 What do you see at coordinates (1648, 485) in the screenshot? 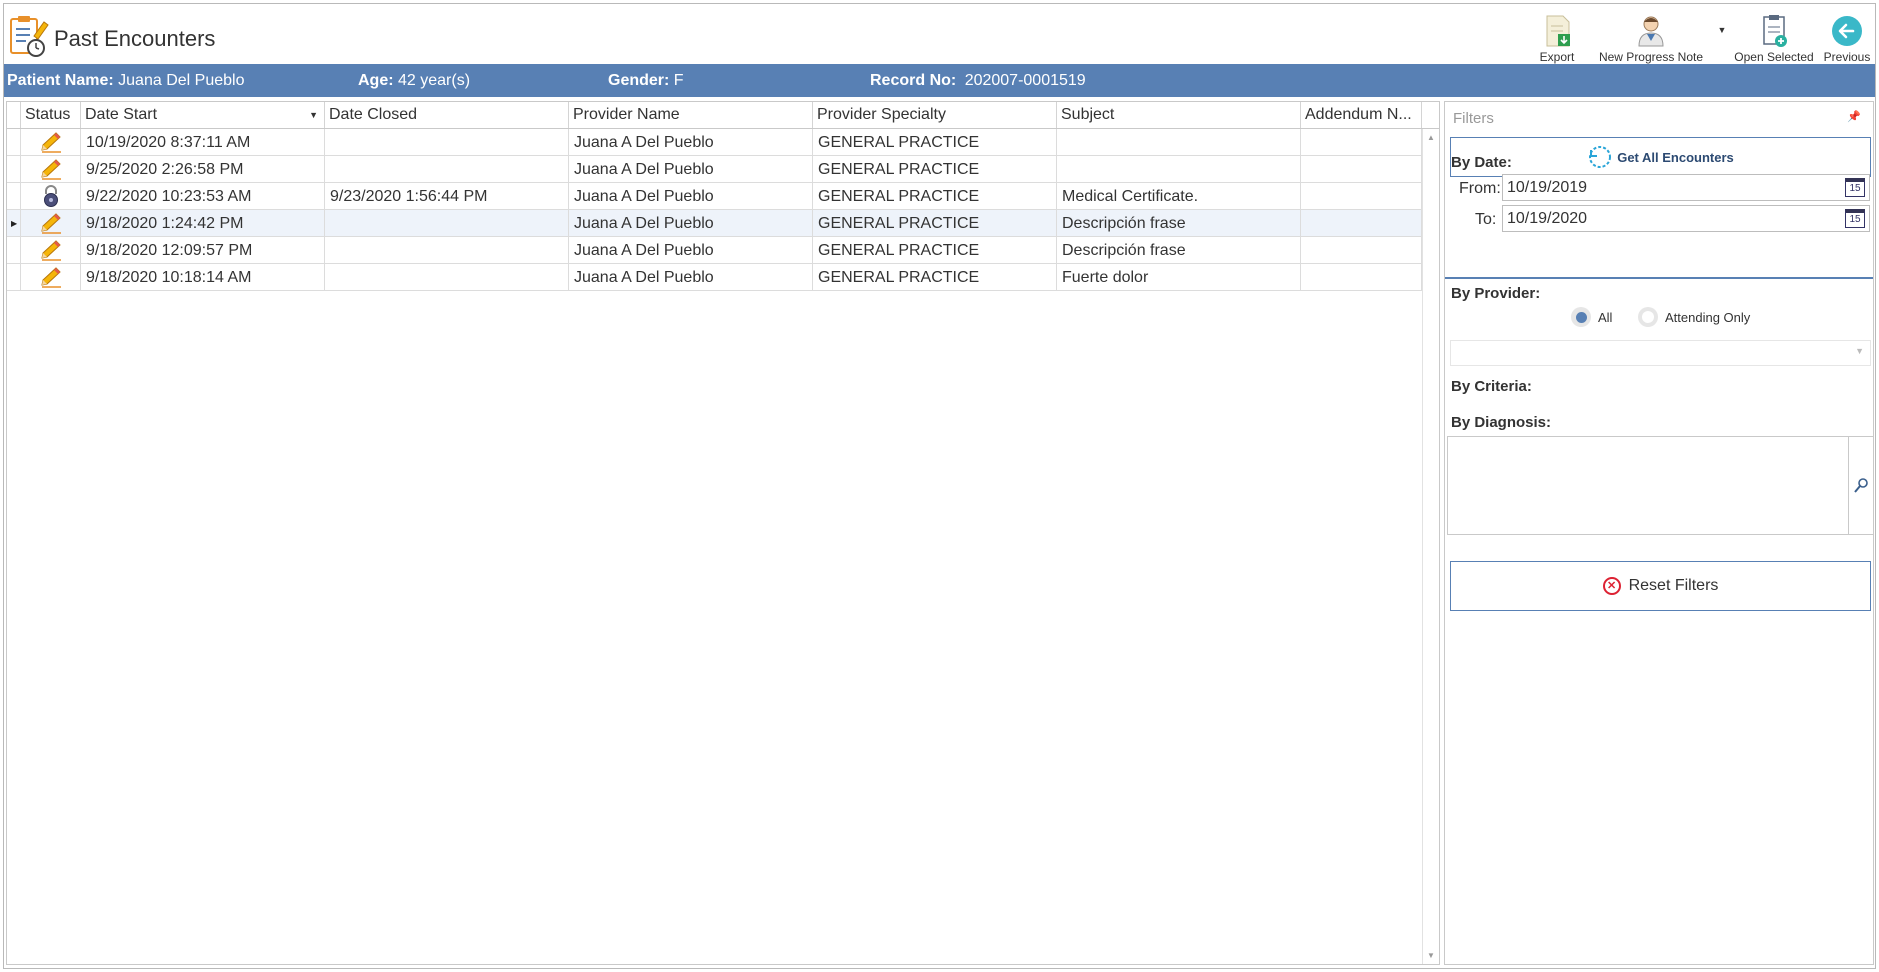
I see `diagnosis-input` at bounding box center [1648, 485].